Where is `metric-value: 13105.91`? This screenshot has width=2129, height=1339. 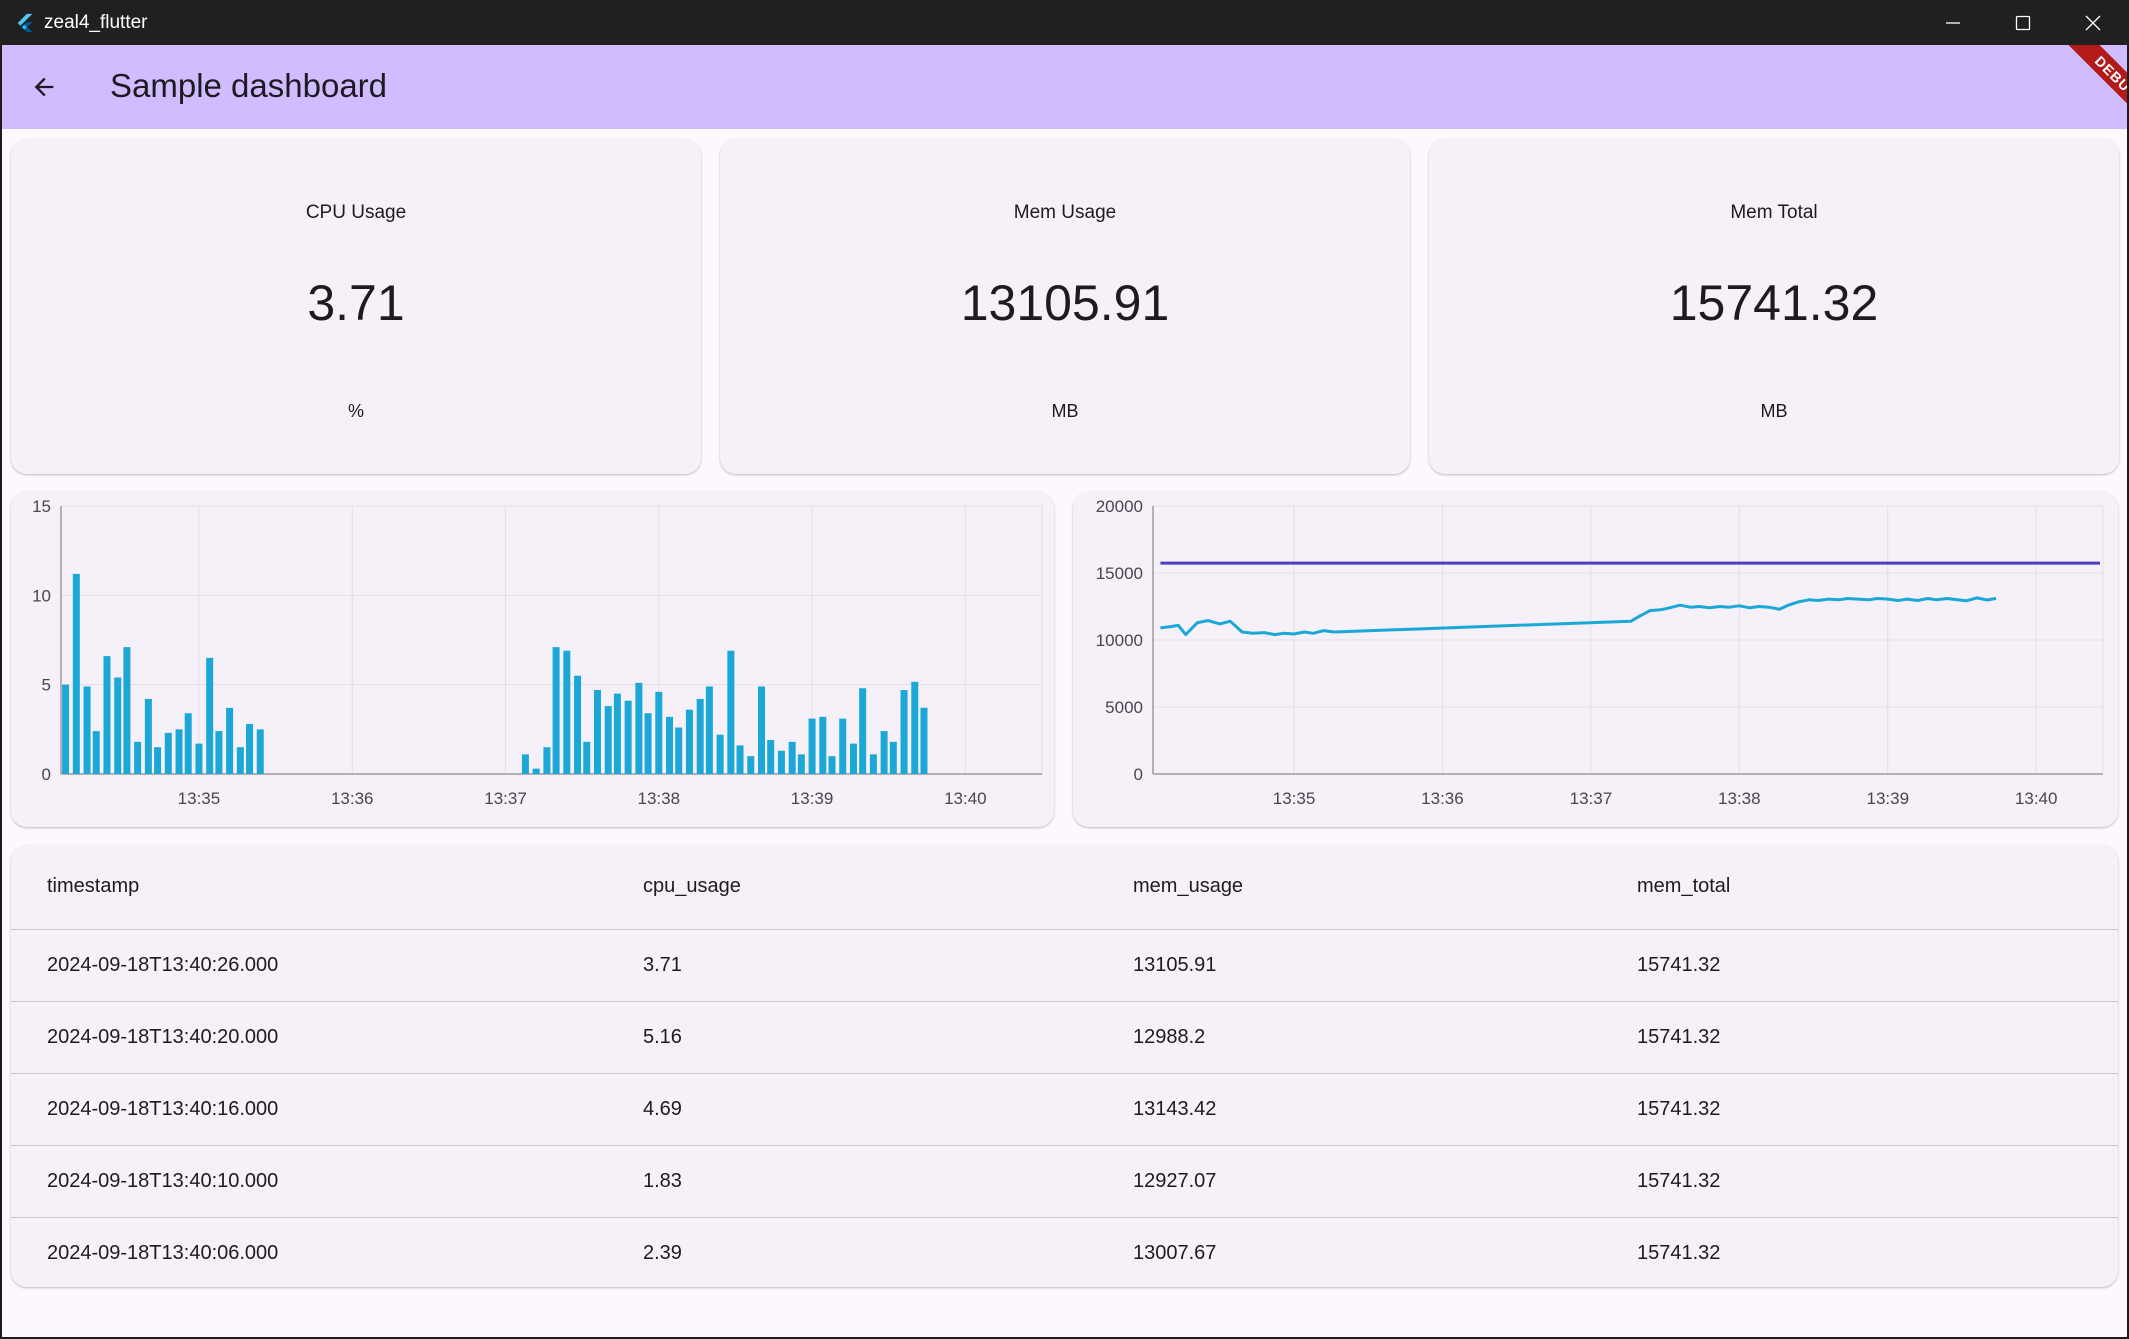
metric-value: 13105.91 is located at coordinates (1065, 303).